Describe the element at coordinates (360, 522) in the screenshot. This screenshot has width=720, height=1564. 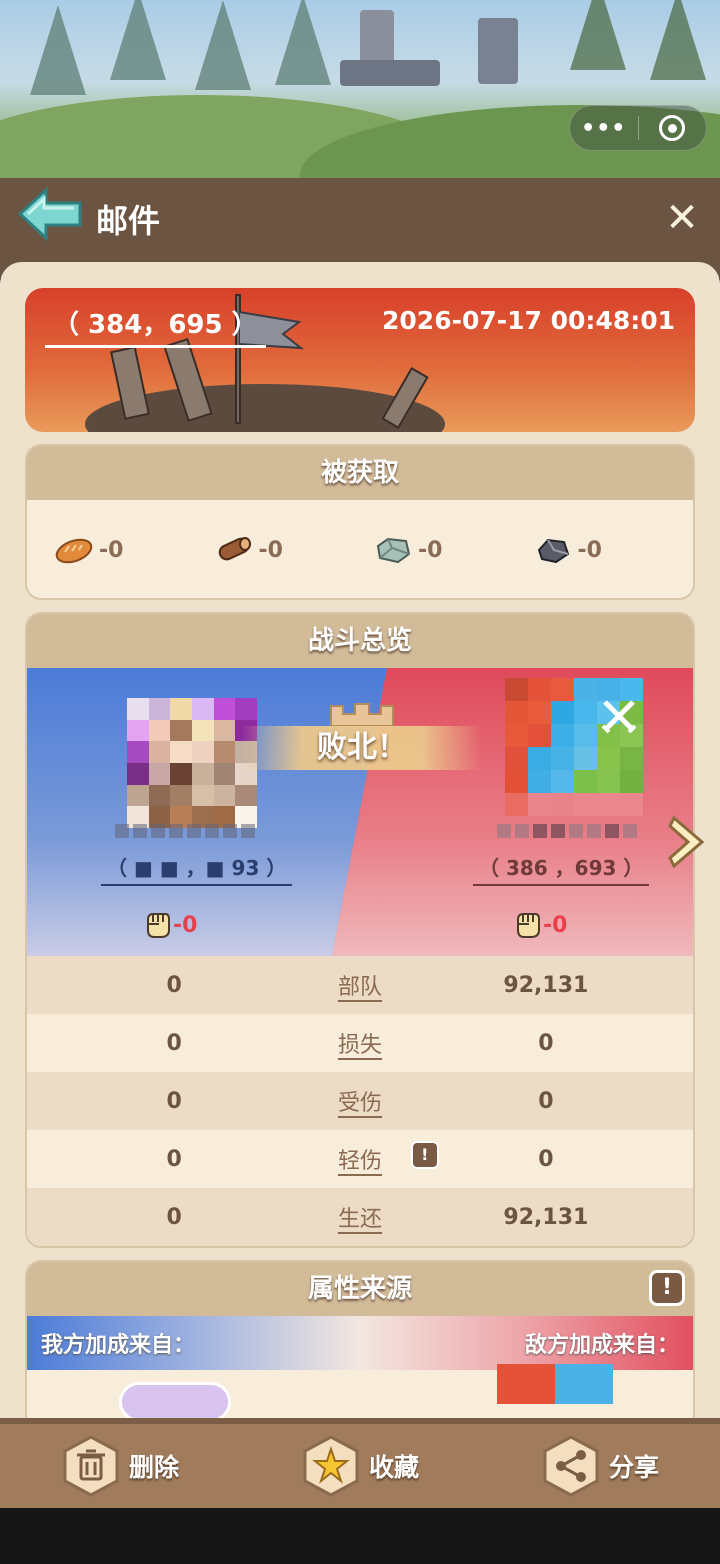
I see `captured-section: 被获取 -0 -0 -0 -0` at that location.